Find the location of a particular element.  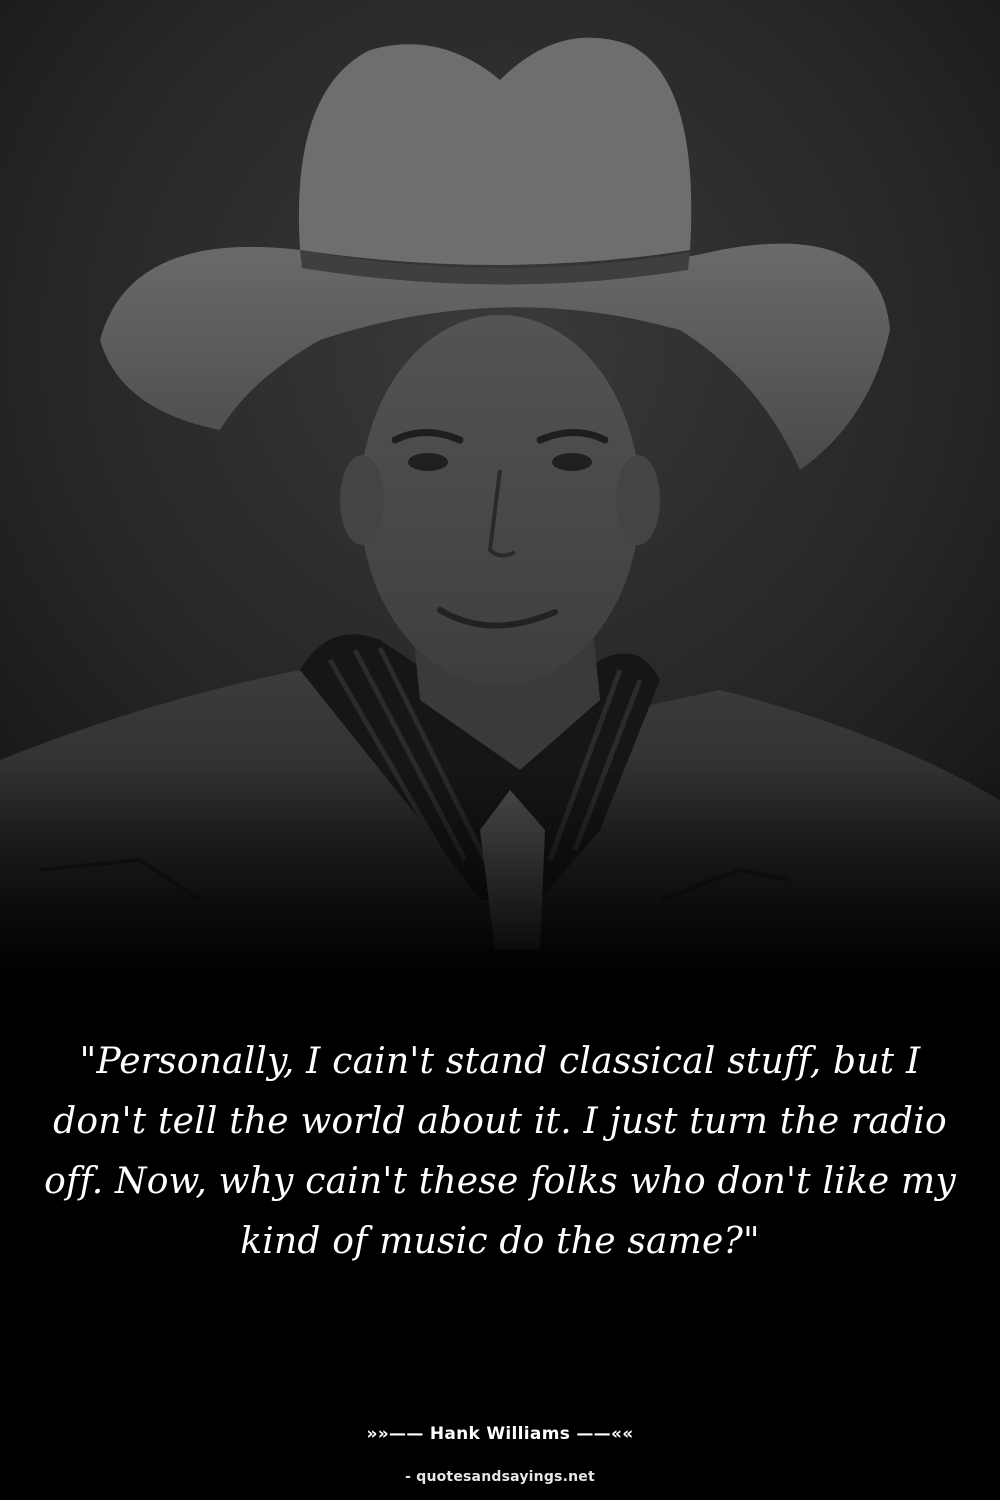

source-watermark: - quotesandsayings.net is located at coordinates (500, 1477).